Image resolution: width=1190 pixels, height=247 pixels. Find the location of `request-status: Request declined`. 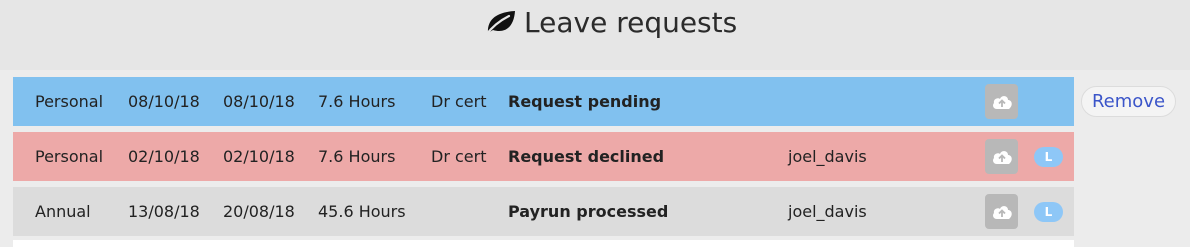

request-status: Request declined is located at coordinates (586, 156).